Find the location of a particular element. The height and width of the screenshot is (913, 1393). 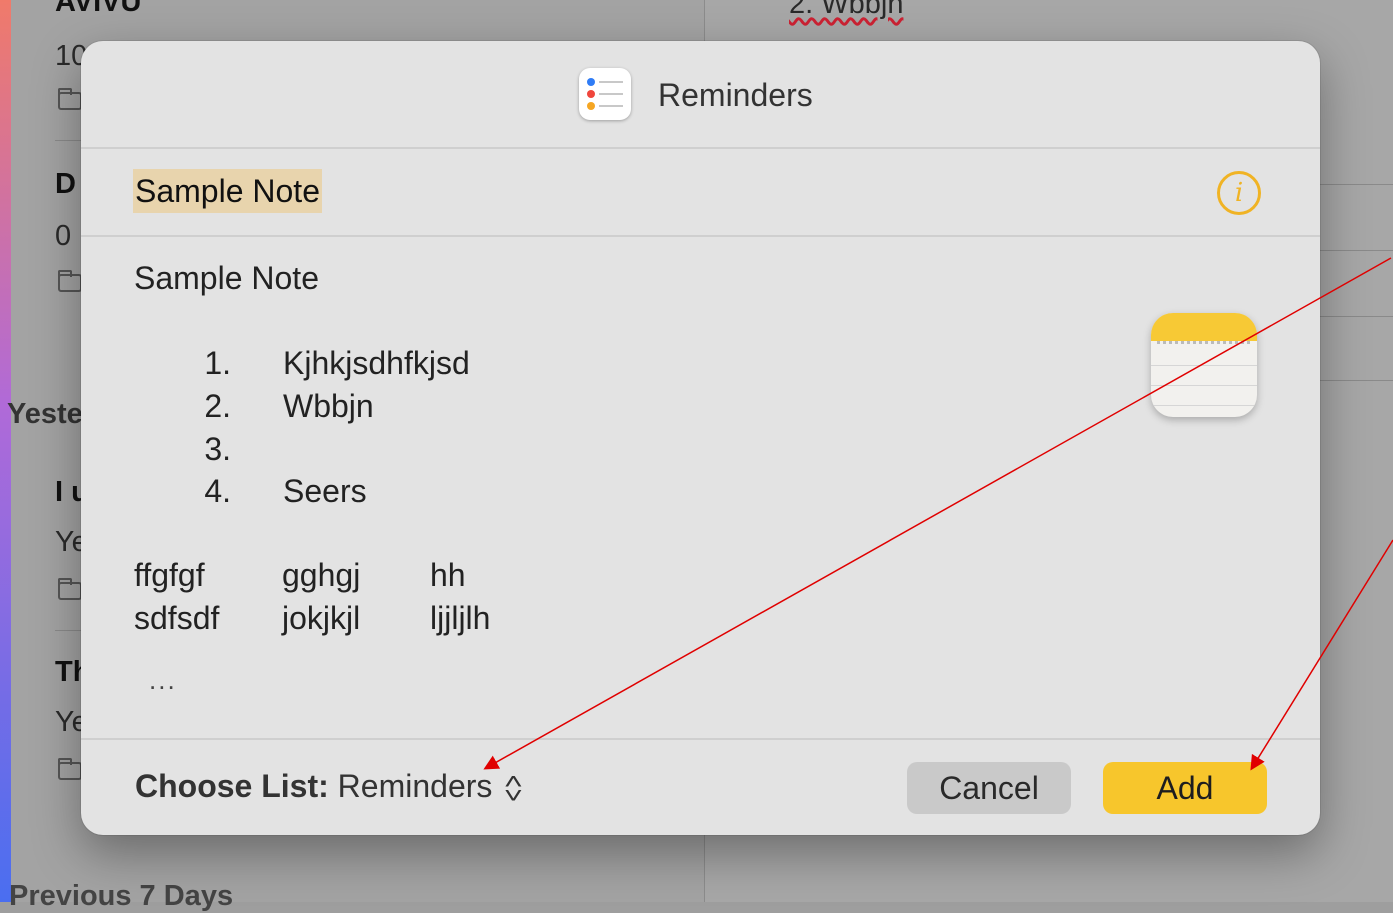

table-cell: hh is located at coordinates (448, 575).